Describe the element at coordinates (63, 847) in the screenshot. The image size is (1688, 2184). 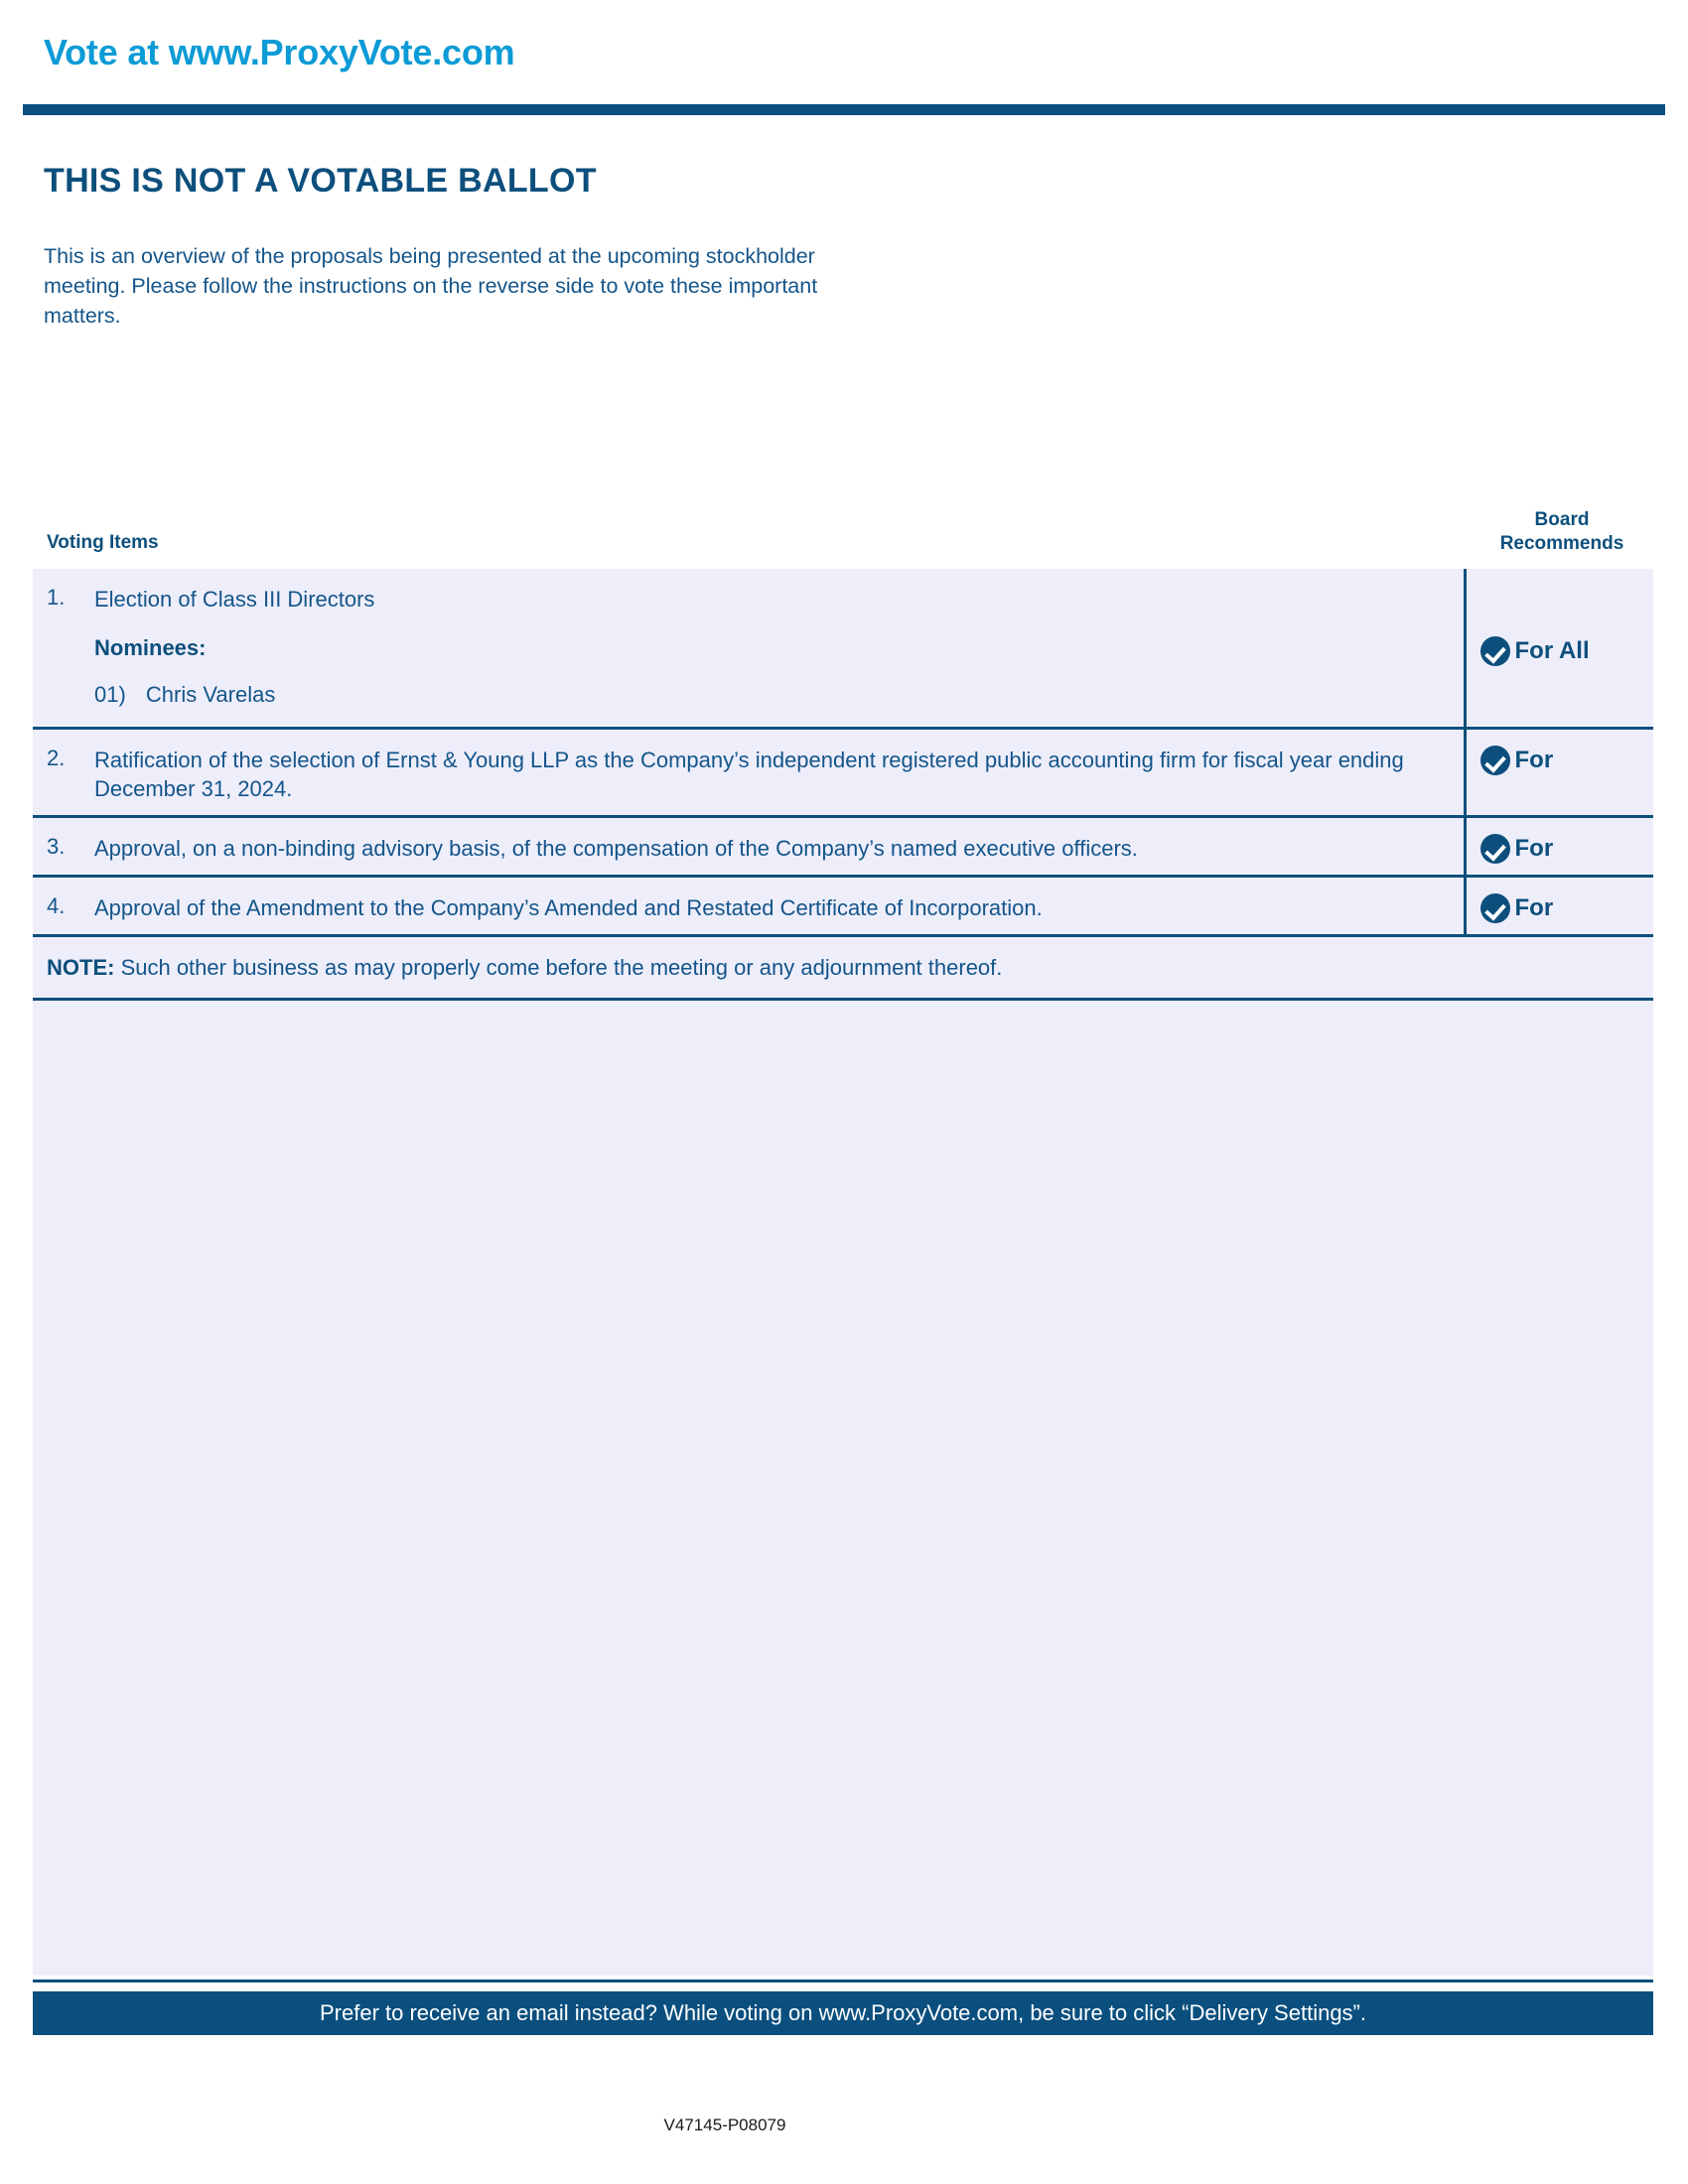
I see `item-number: 3.` at that location.